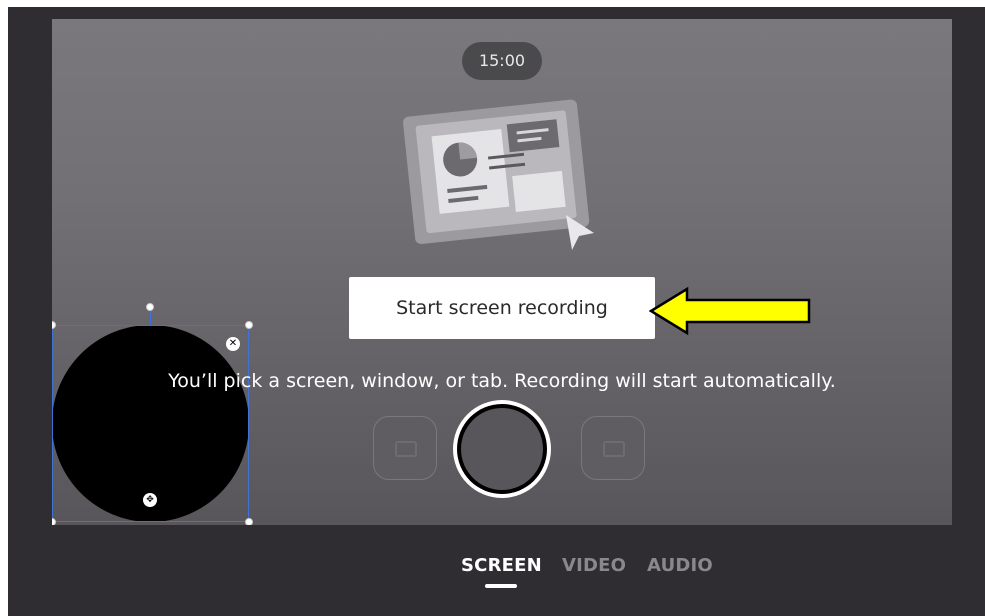  Describe the element at coordinates (249, 521) in the screenshot. I see `resize-handle-bottom-right` at that location.